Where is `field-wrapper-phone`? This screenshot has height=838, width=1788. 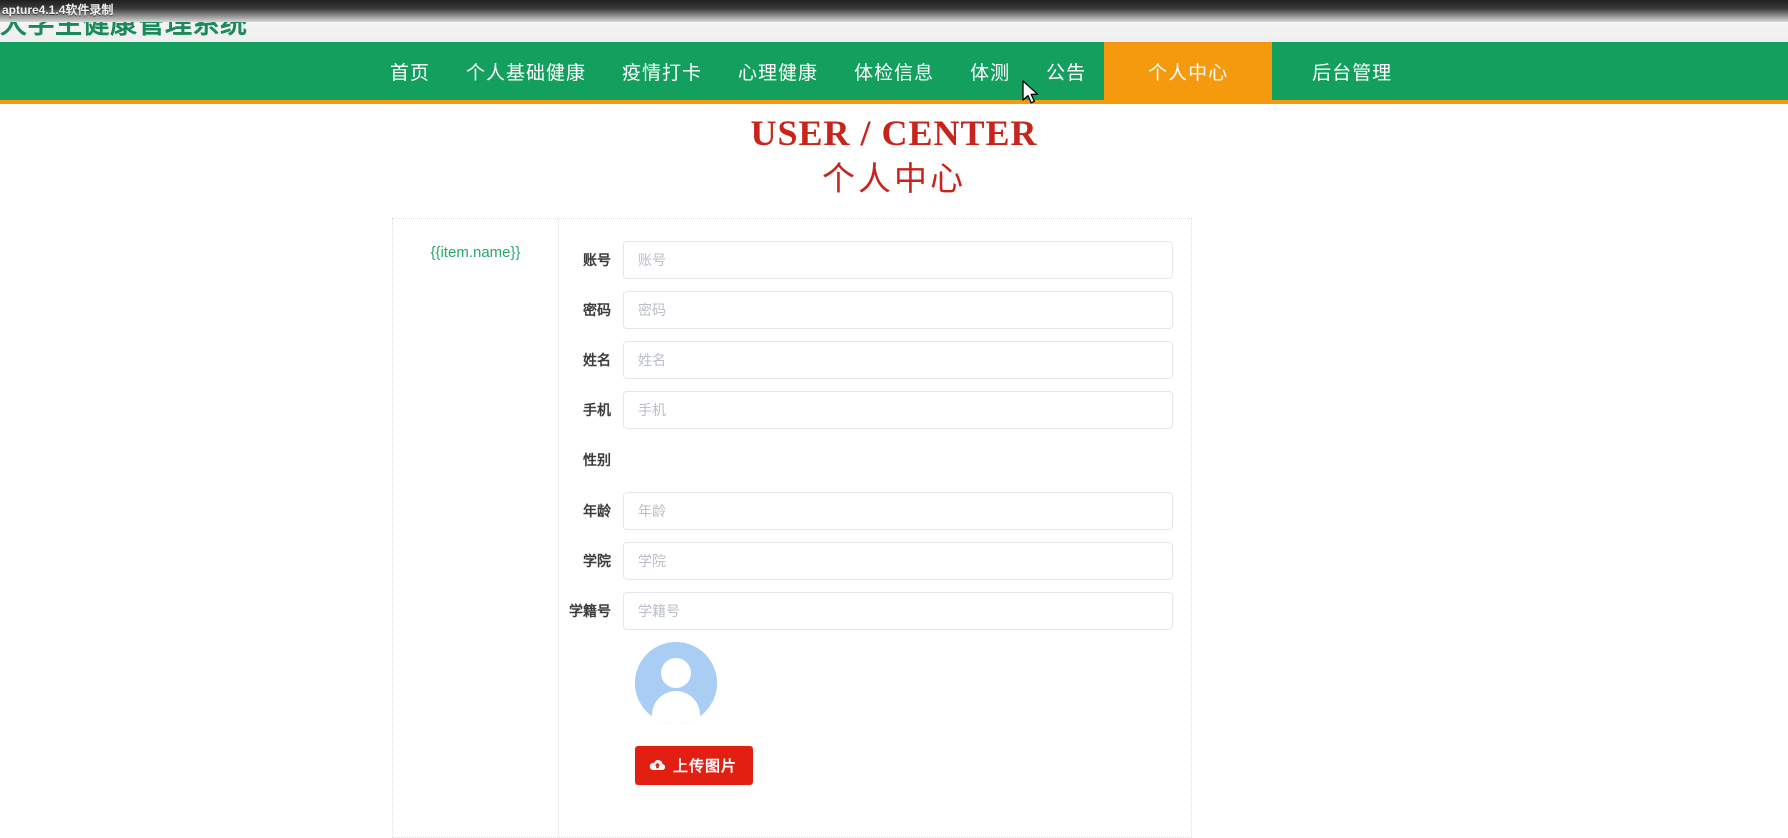
field-wrapper-phone is located at coordinates (898, 410).